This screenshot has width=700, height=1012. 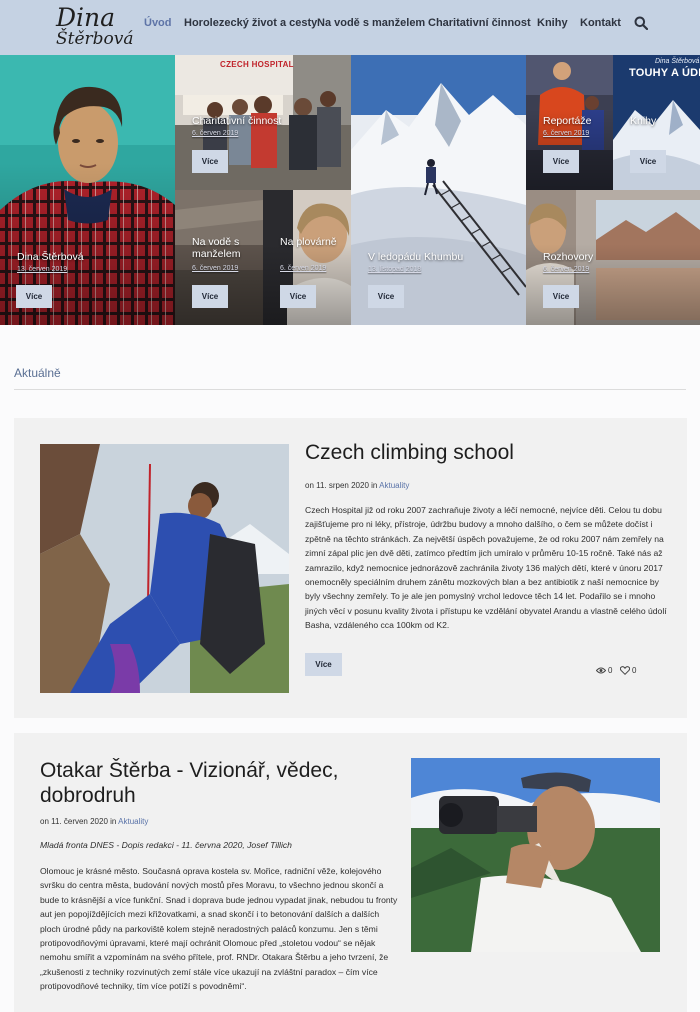 I want to click on tile-knihy: Dina Štěrbová TOUHY A ÚDĚL Knihy Více, so click(x=656, y=122).